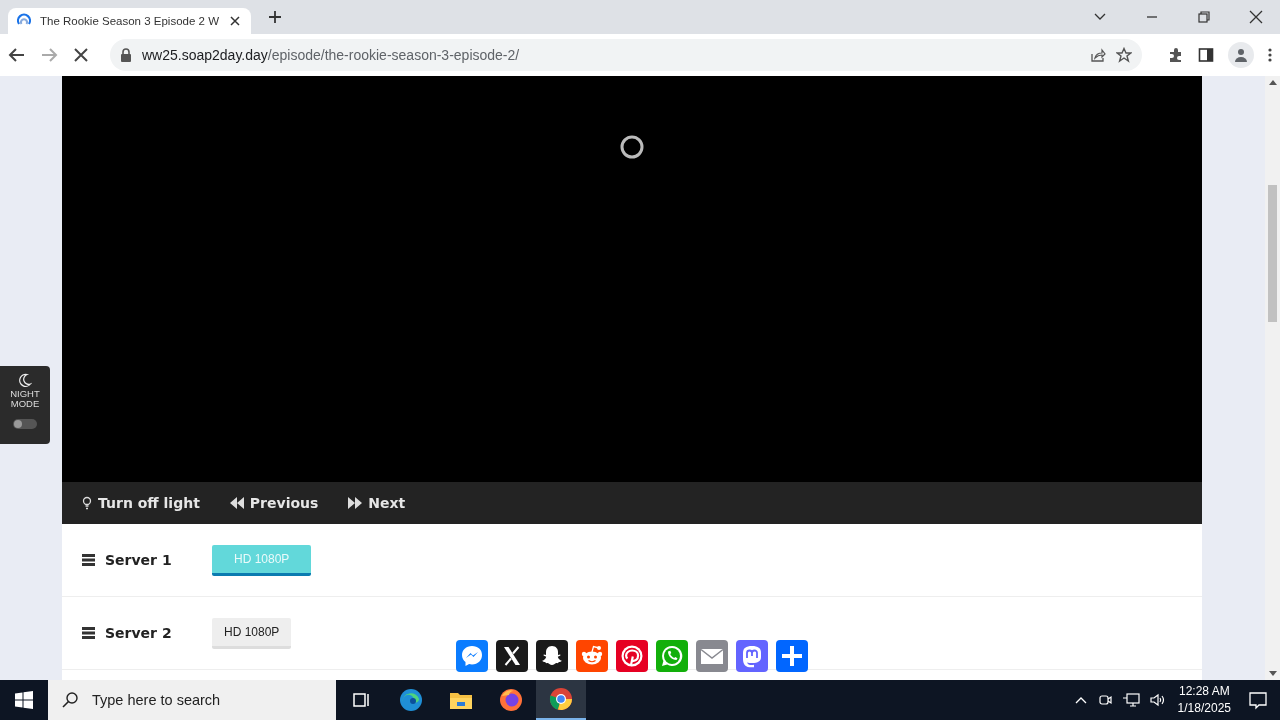  What do you see at coordinates (1176, 55) in the screenshot?
I see `puzzle-icon` at bounding box center [1176, 55].